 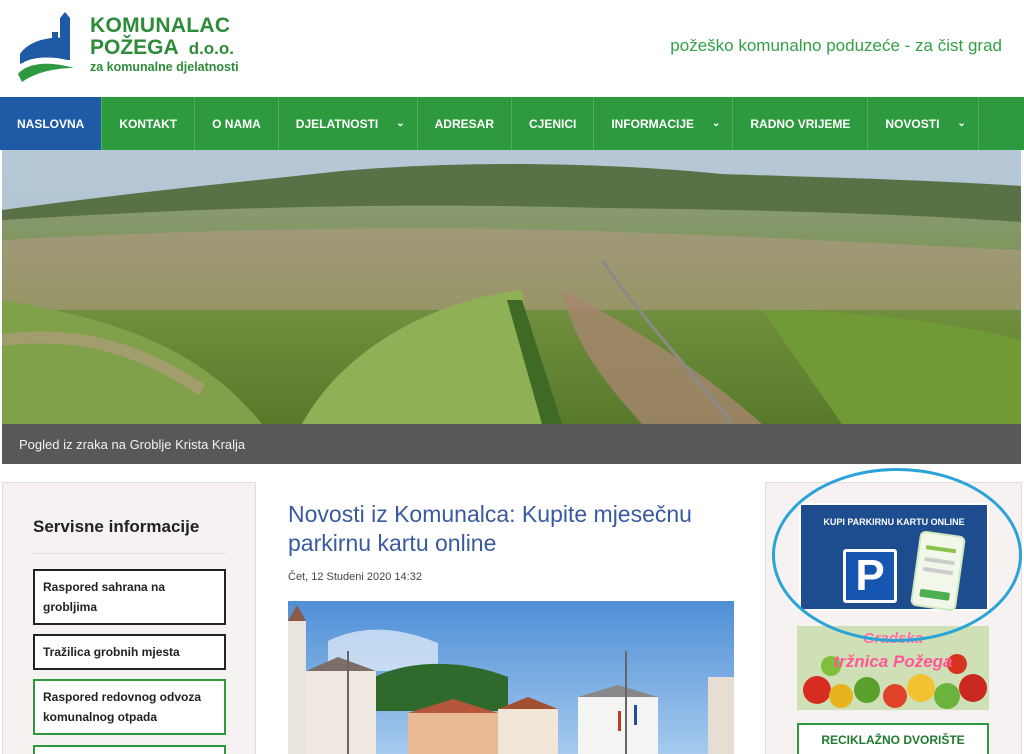 What do you see at coordinates (132, 444) in the screenshot?
I see `hero-caption: Pogled iz zraka na Groblje Krista Kralja` at bounding box center [132, 444].